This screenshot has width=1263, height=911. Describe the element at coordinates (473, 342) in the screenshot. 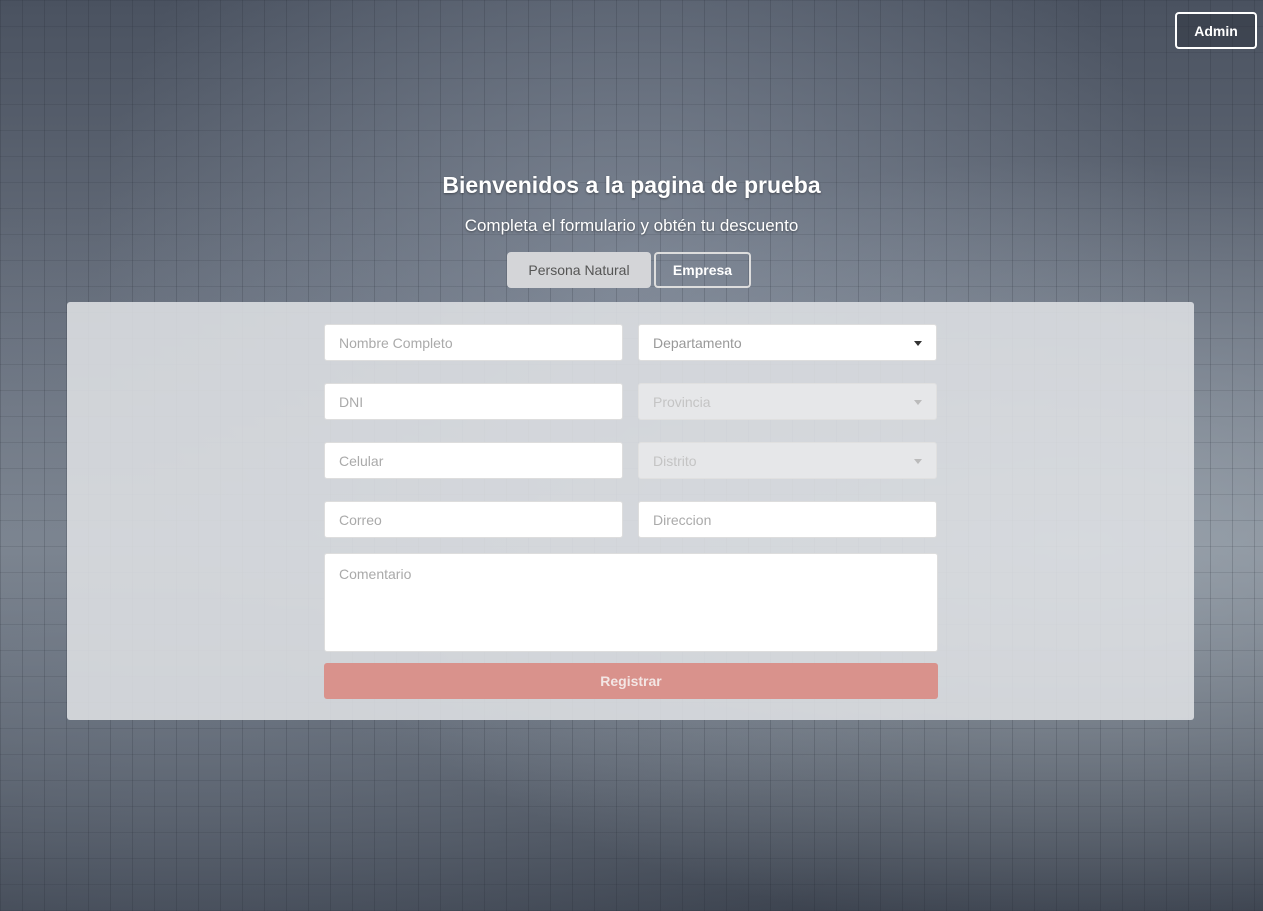

I see `nombre-input: Nombre Completo` at that location.